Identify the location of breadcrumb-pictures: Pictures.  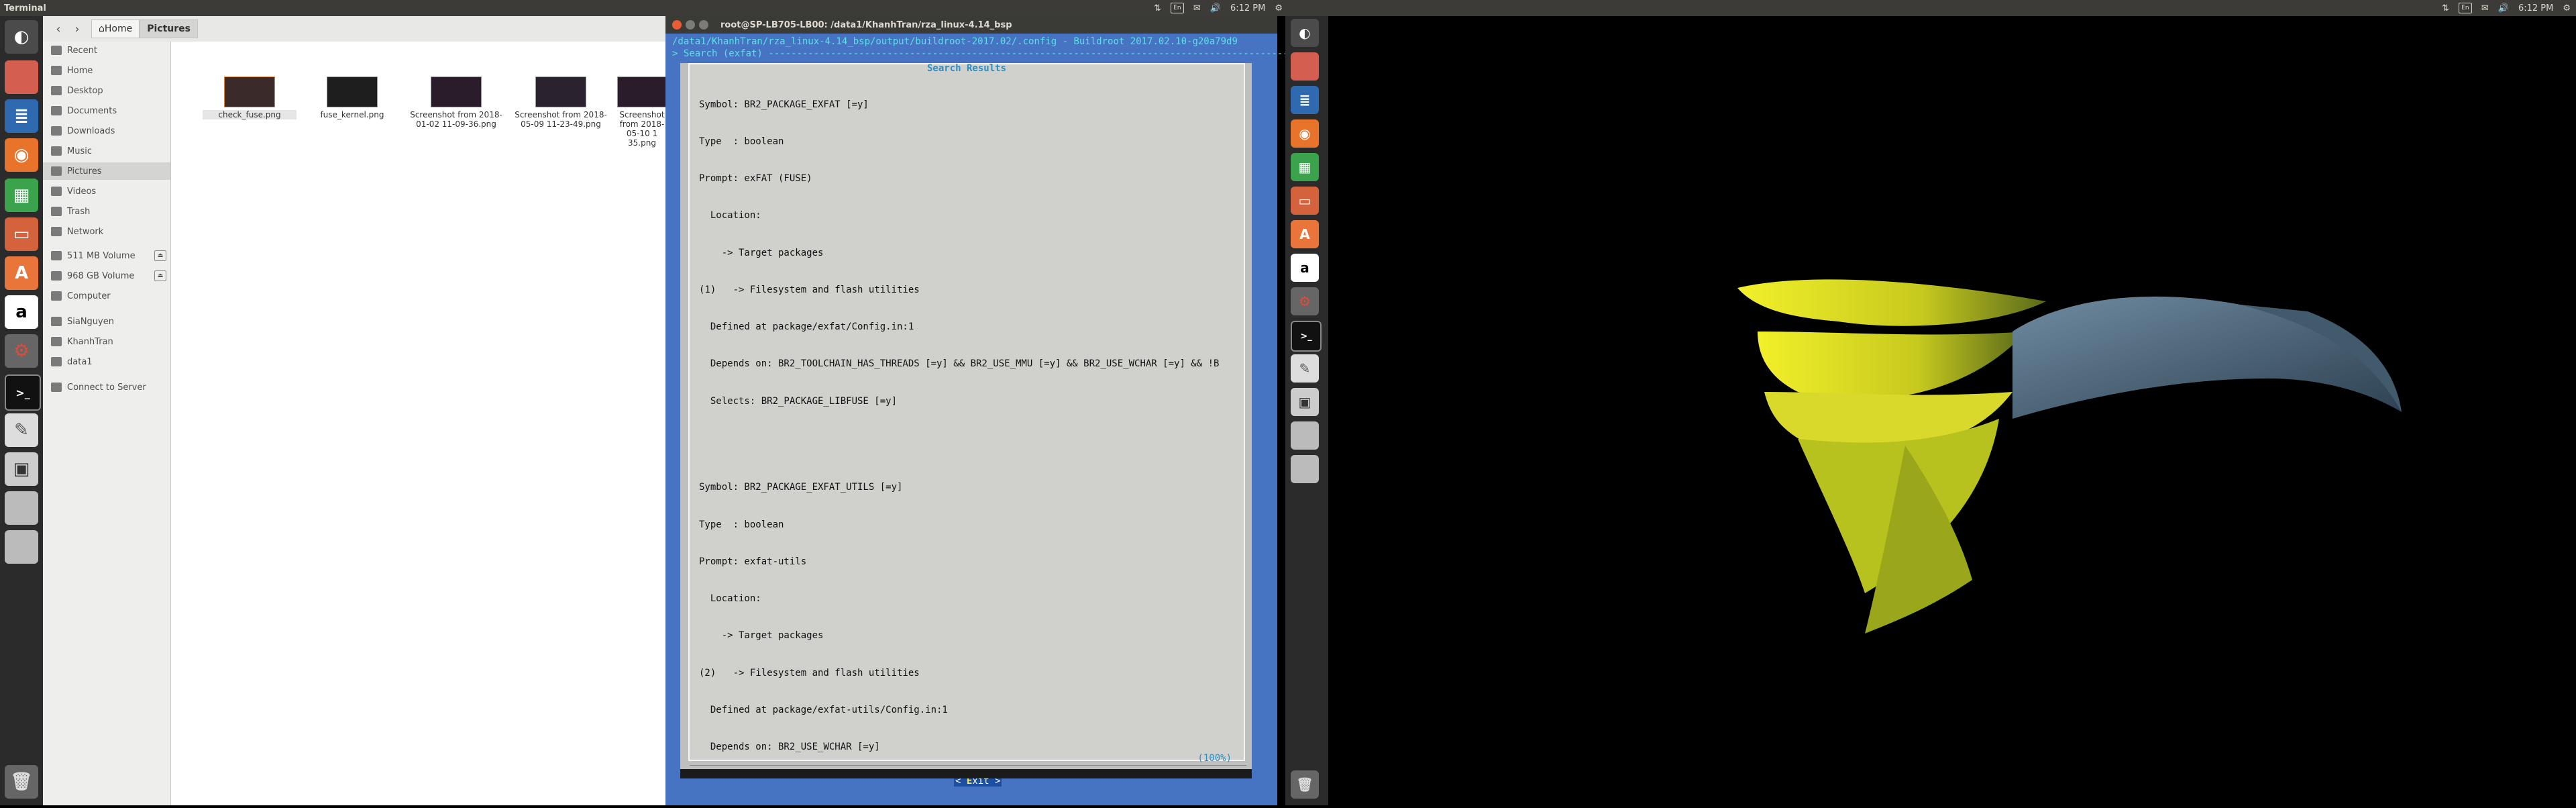
(169, 28).